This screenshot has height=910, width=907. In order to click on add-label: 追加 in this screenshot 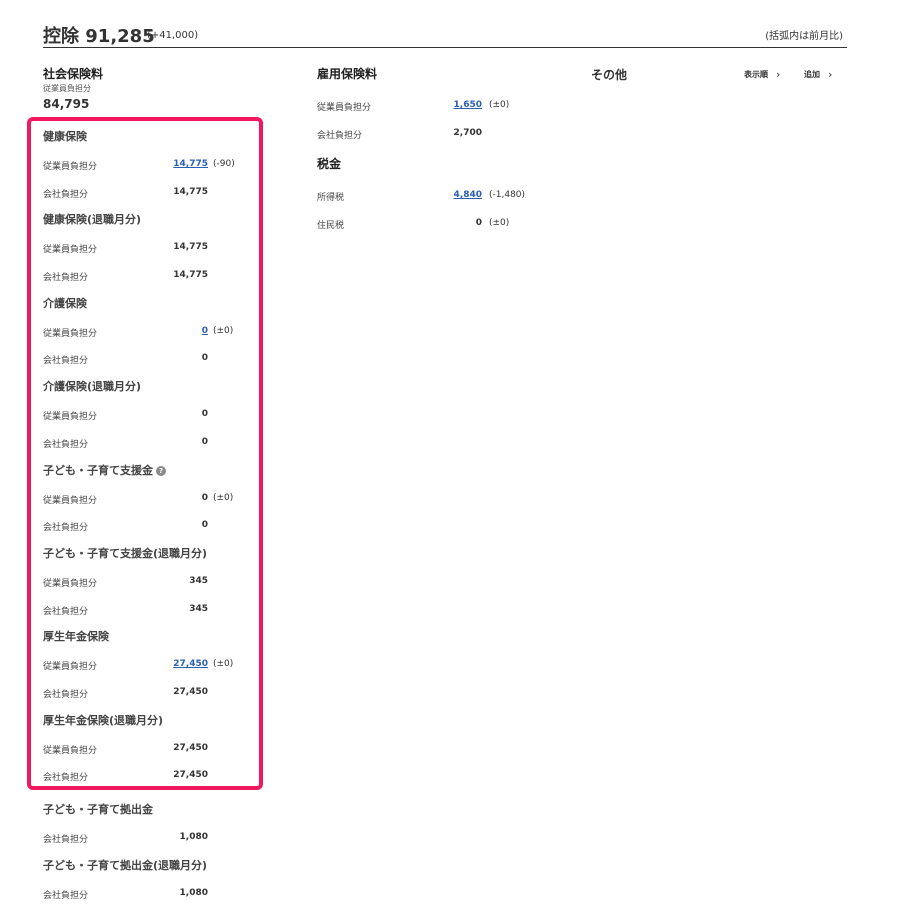, I will do `click(812, 74)`.